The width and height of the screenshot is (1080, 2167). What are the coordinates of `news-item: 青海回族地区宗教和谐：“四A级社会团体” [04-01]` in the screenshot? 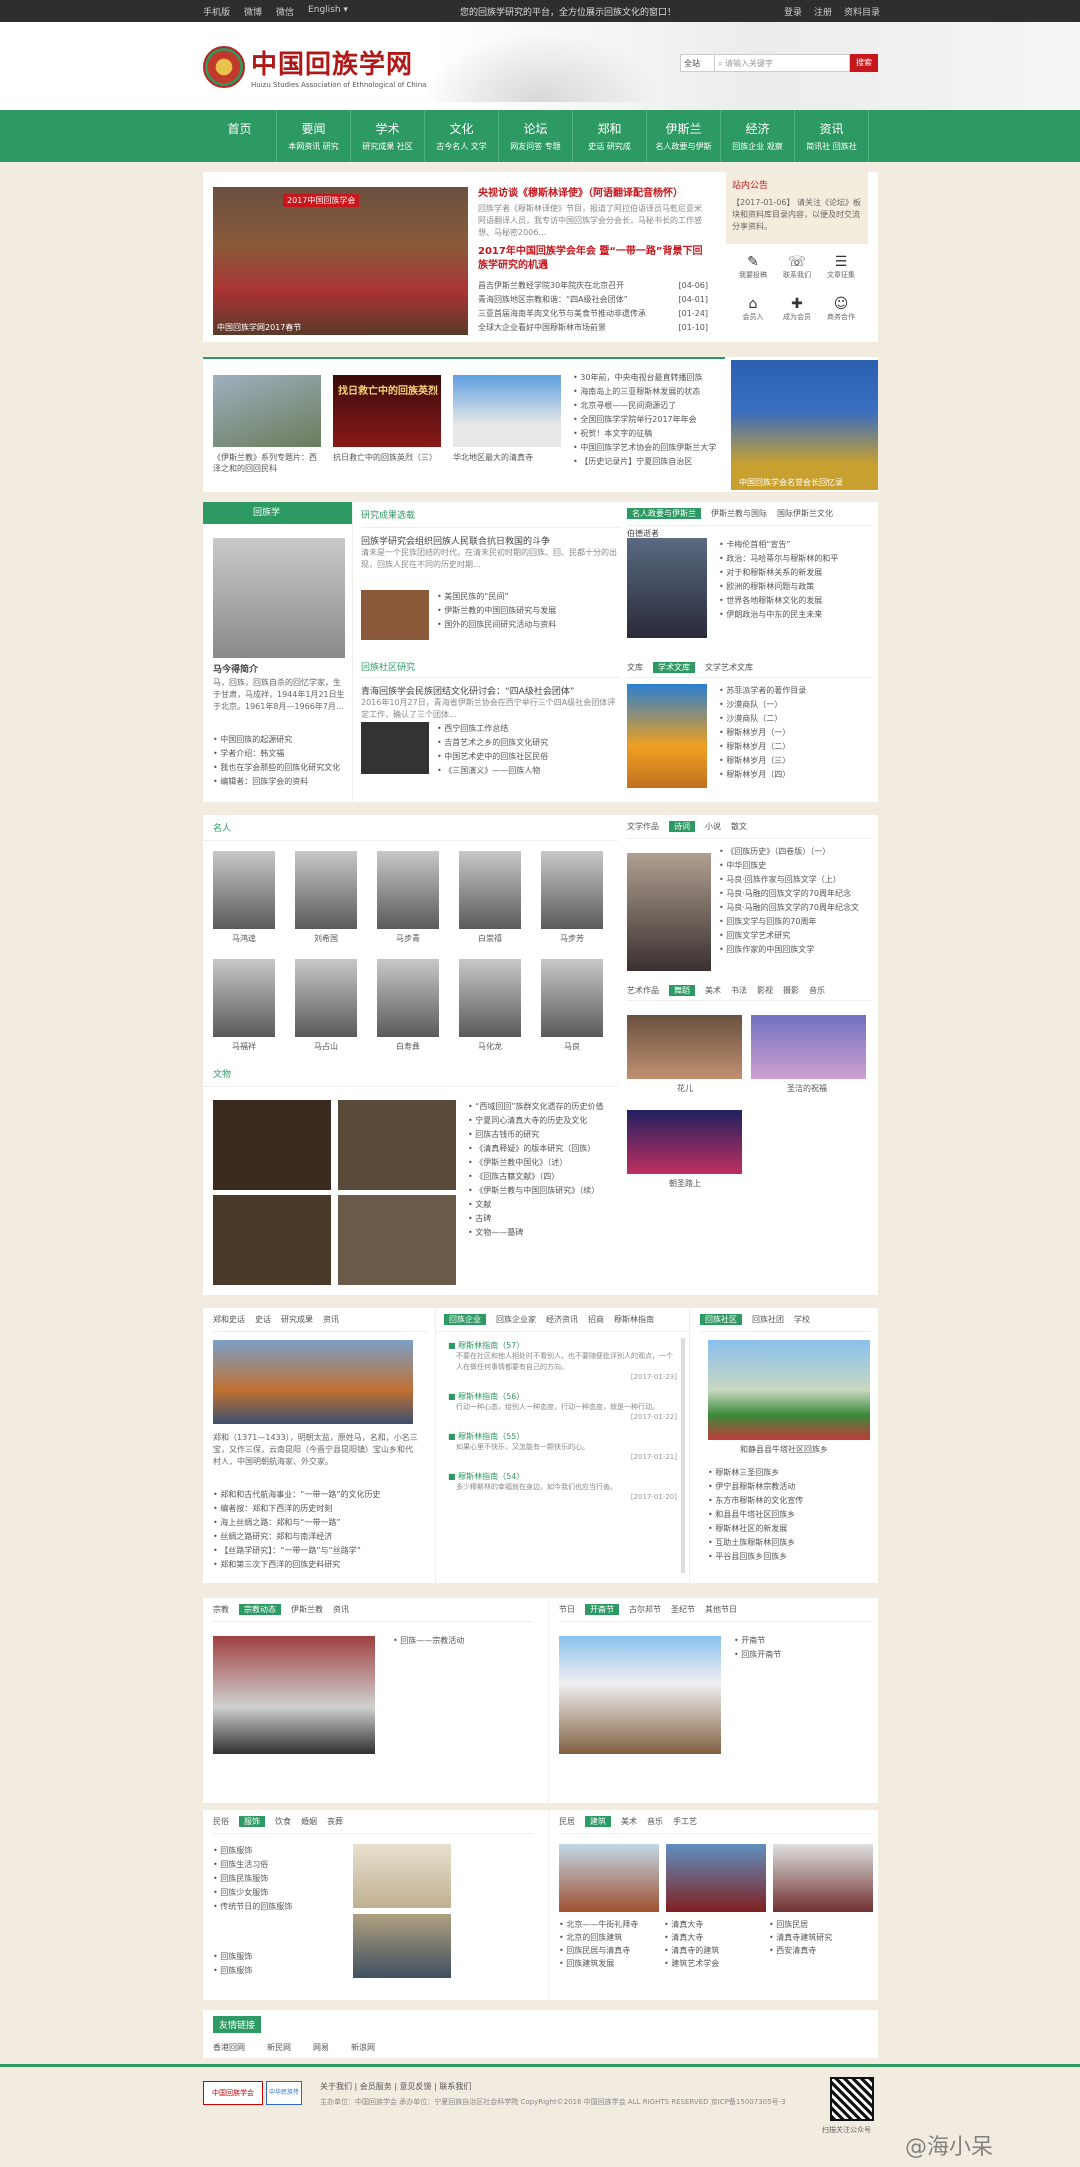 It's located at (593, 300).